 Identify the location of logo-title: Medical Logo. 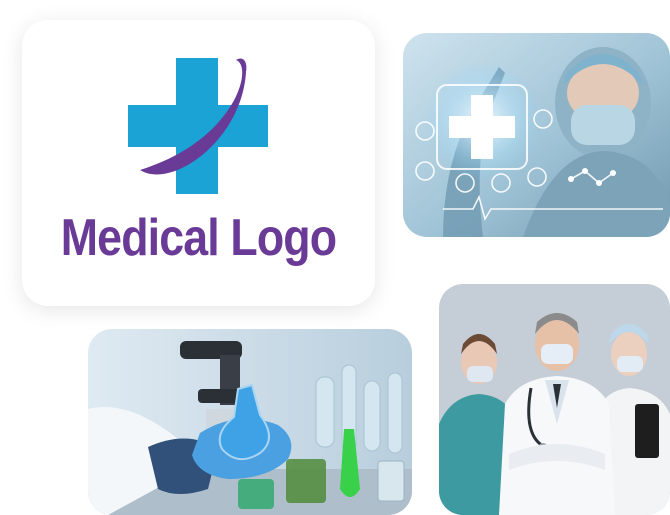
(198, 238).